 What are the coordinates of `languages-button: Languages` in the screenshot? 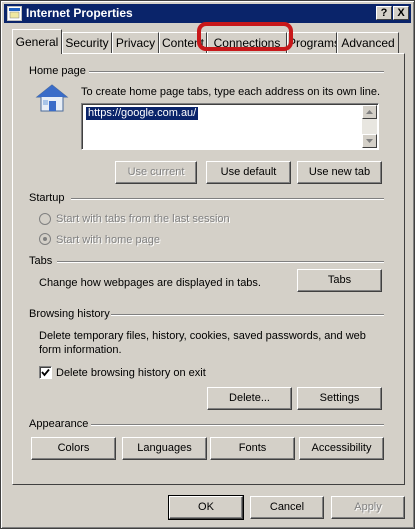 It's located at (164, 448).